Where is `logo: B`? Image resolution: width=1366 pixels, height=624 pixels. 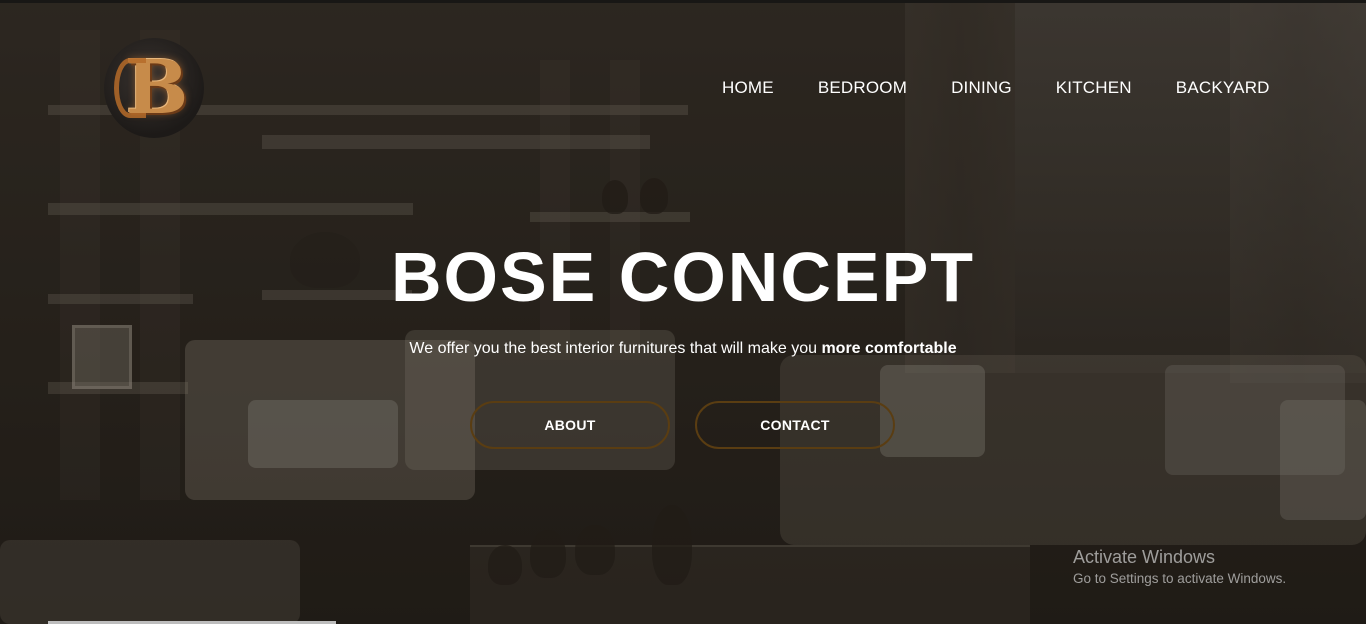 logo: B is located at coordinates (154, 88).